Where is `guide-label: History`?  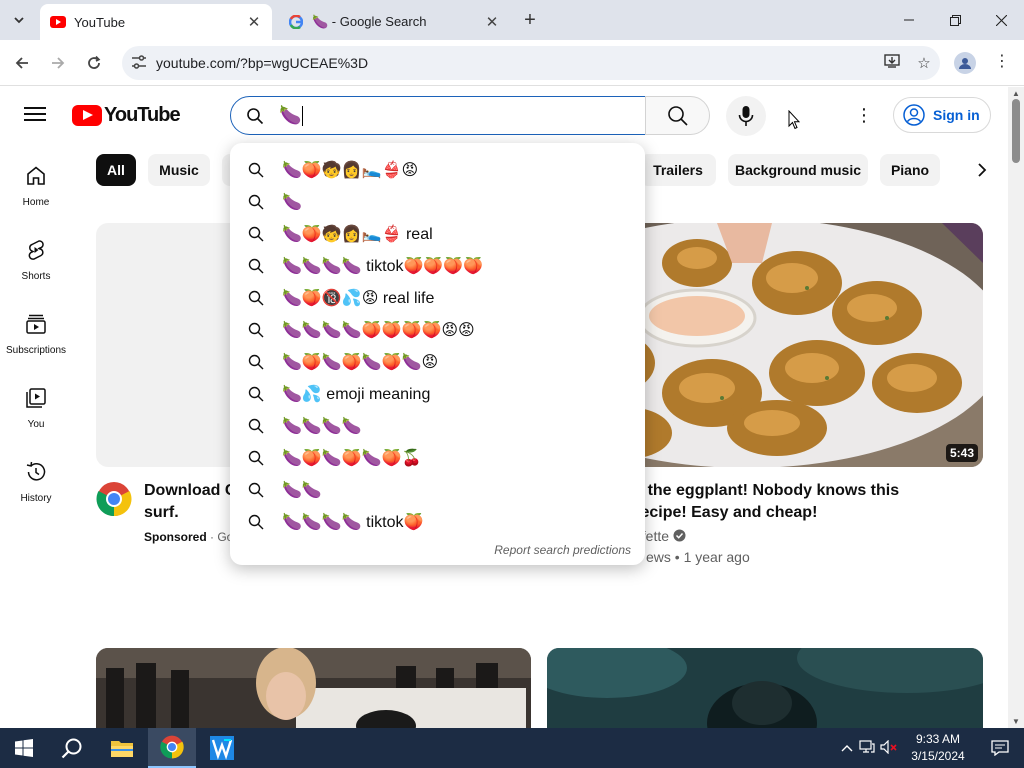 guide-label: History is located at coordinates (36, 498).